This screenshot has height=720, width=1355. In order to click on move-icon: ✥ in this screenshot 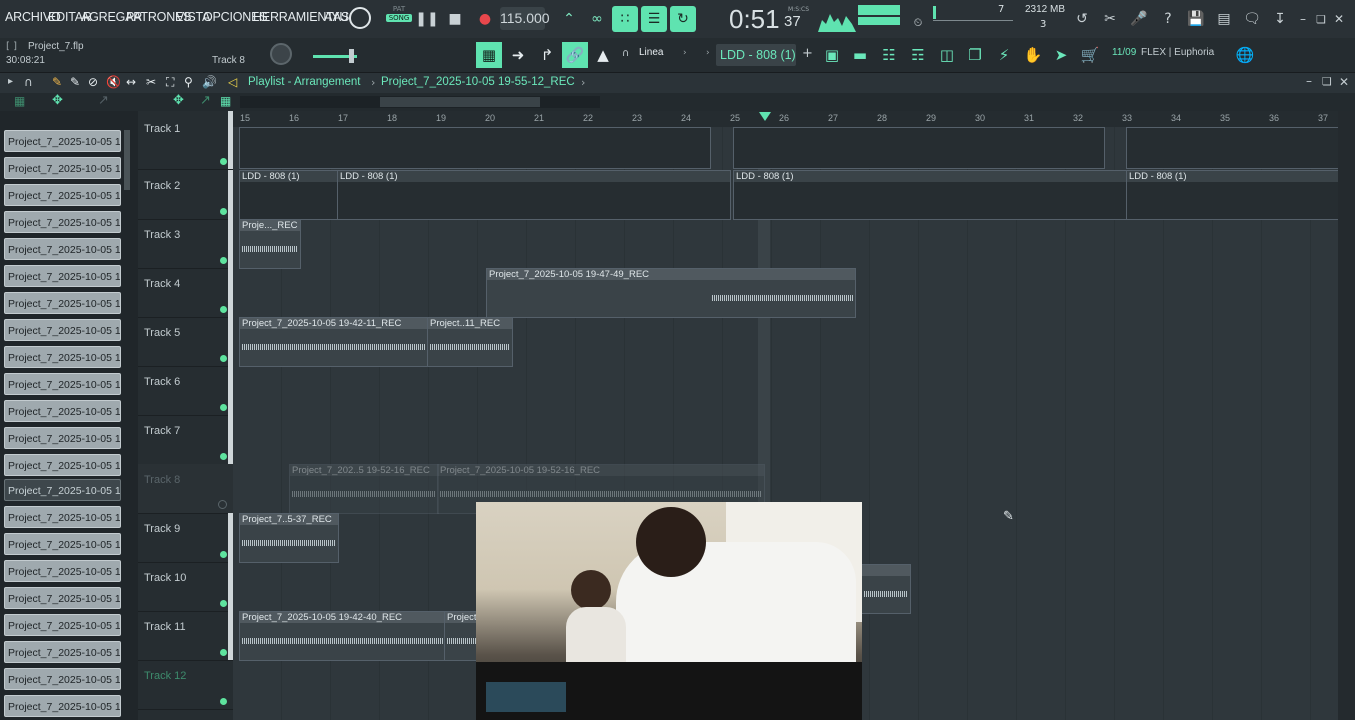, I will do `click(57, 100)`.